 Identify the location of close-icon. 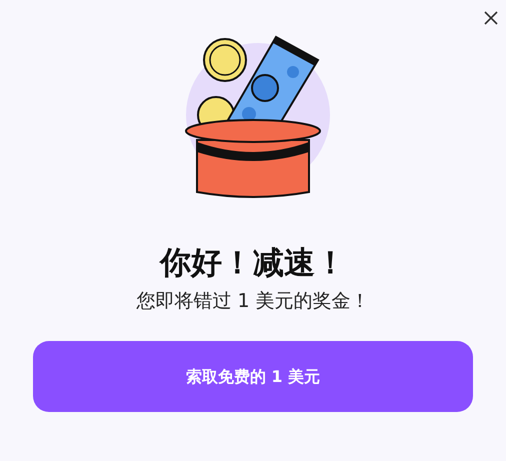
(491, 18).